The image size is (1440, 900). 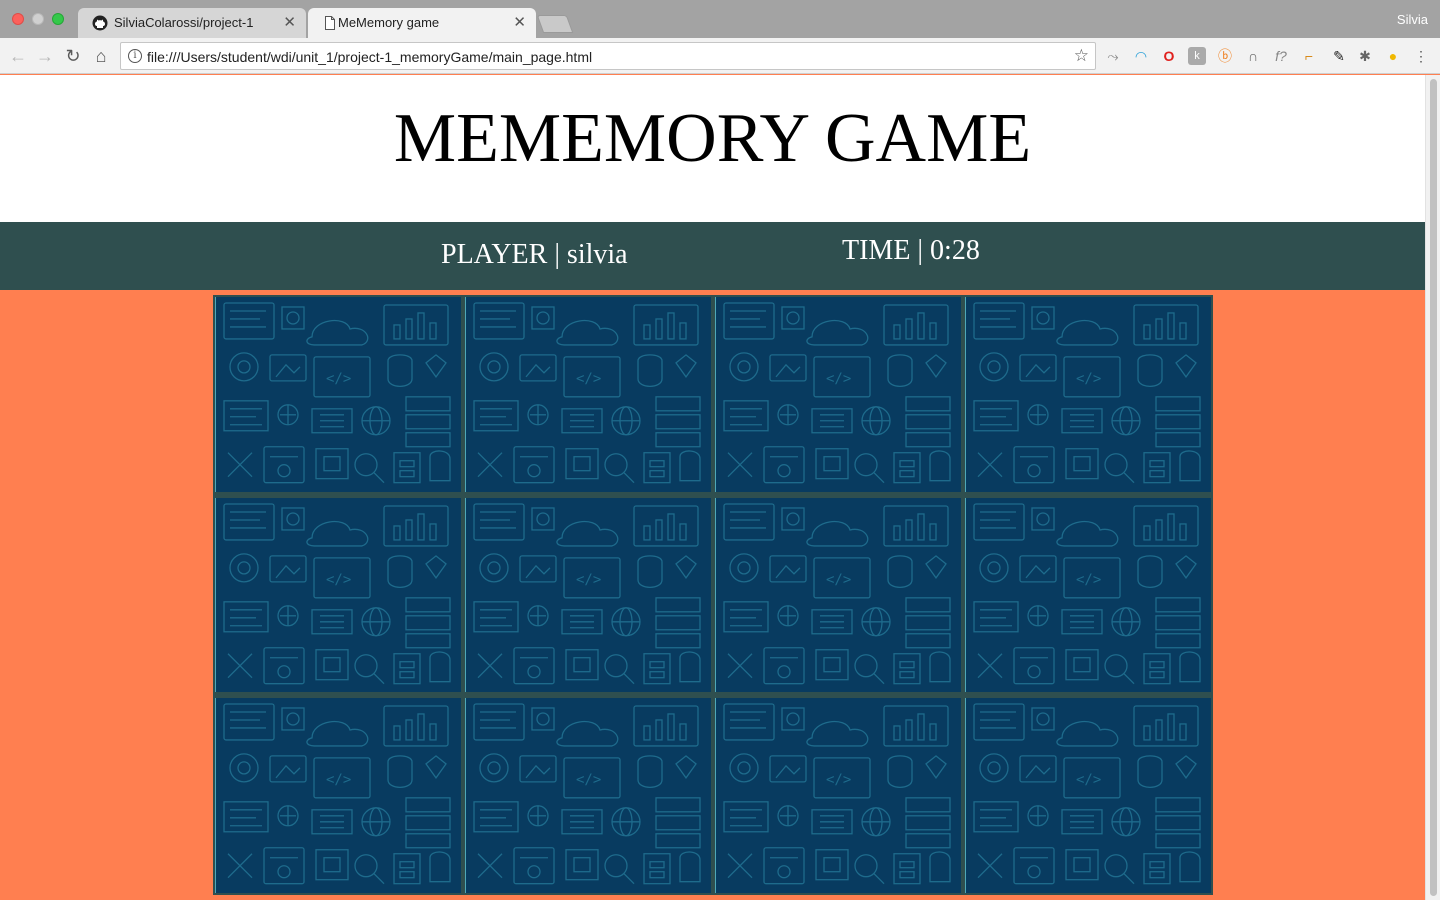 What do you see at coordinates (135, 56) in the screenshot?
I see `info-icon: i` at bounding box center [135, 56].